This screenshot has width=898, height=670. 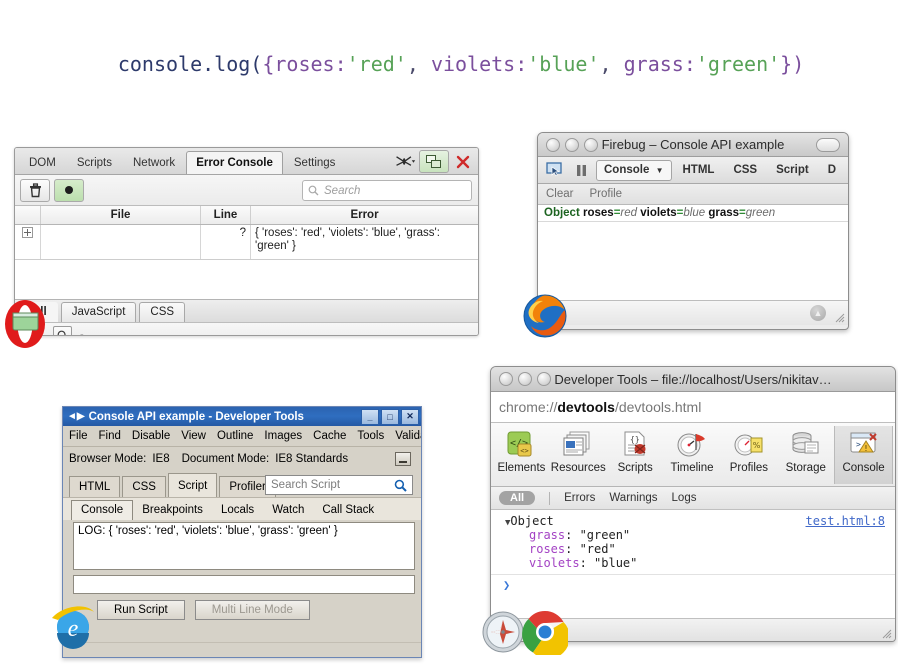 I want to click on minimize-button: _, so click(x=370, y=416).